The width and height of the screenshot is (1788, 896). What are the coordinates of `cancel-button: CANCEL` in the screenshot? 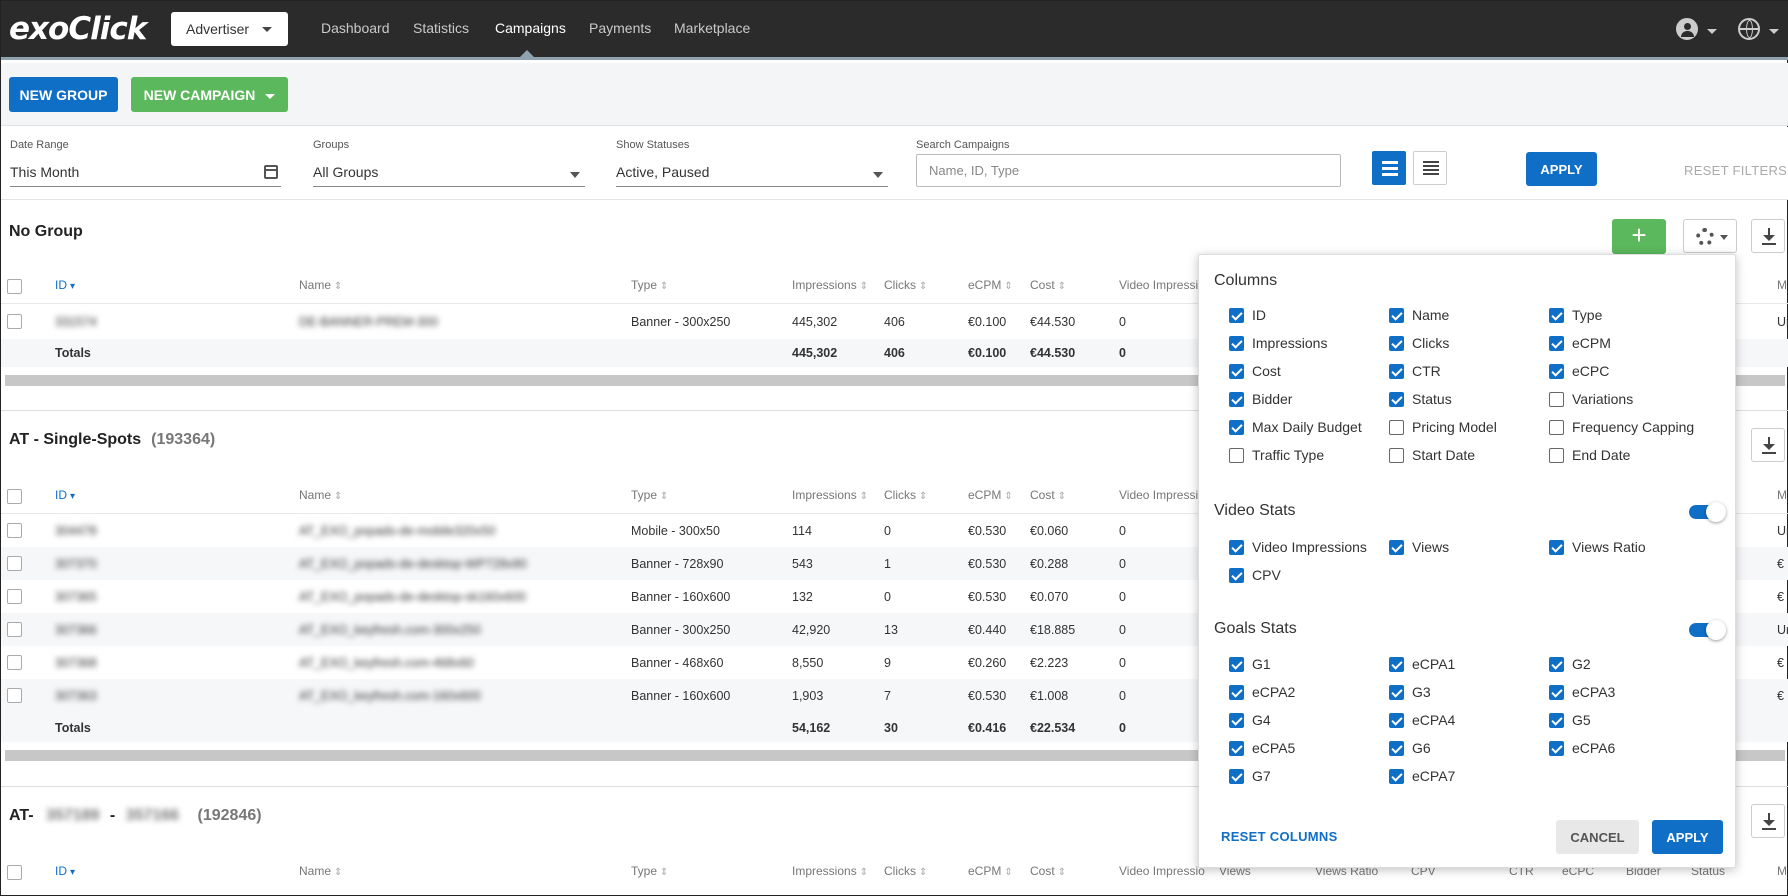 It's located at (1597, 837).